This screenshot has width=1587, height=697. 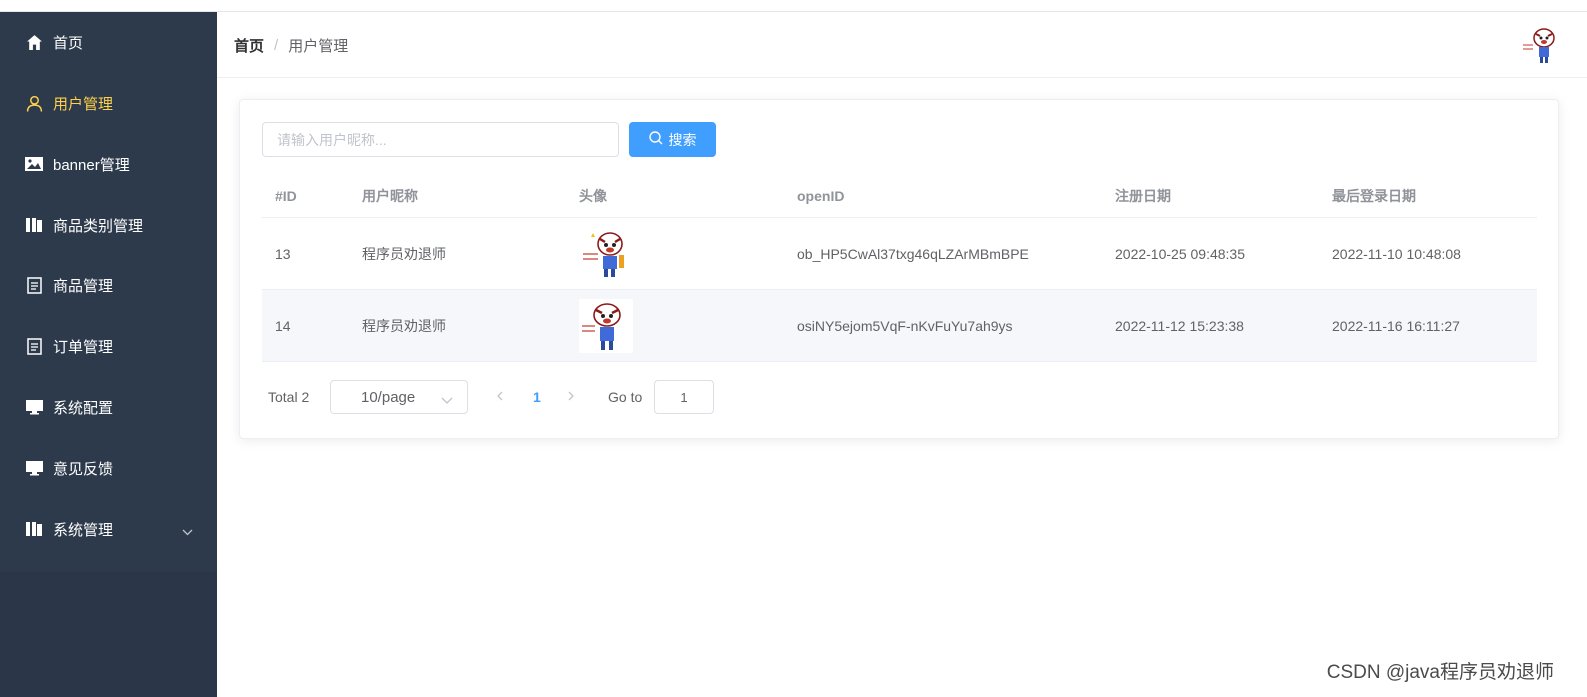 What do you see at coordinates (1143, 195) in the screenshot?
I see `column-header-register-date: 注册日期` at bounding box center [1143, 195].